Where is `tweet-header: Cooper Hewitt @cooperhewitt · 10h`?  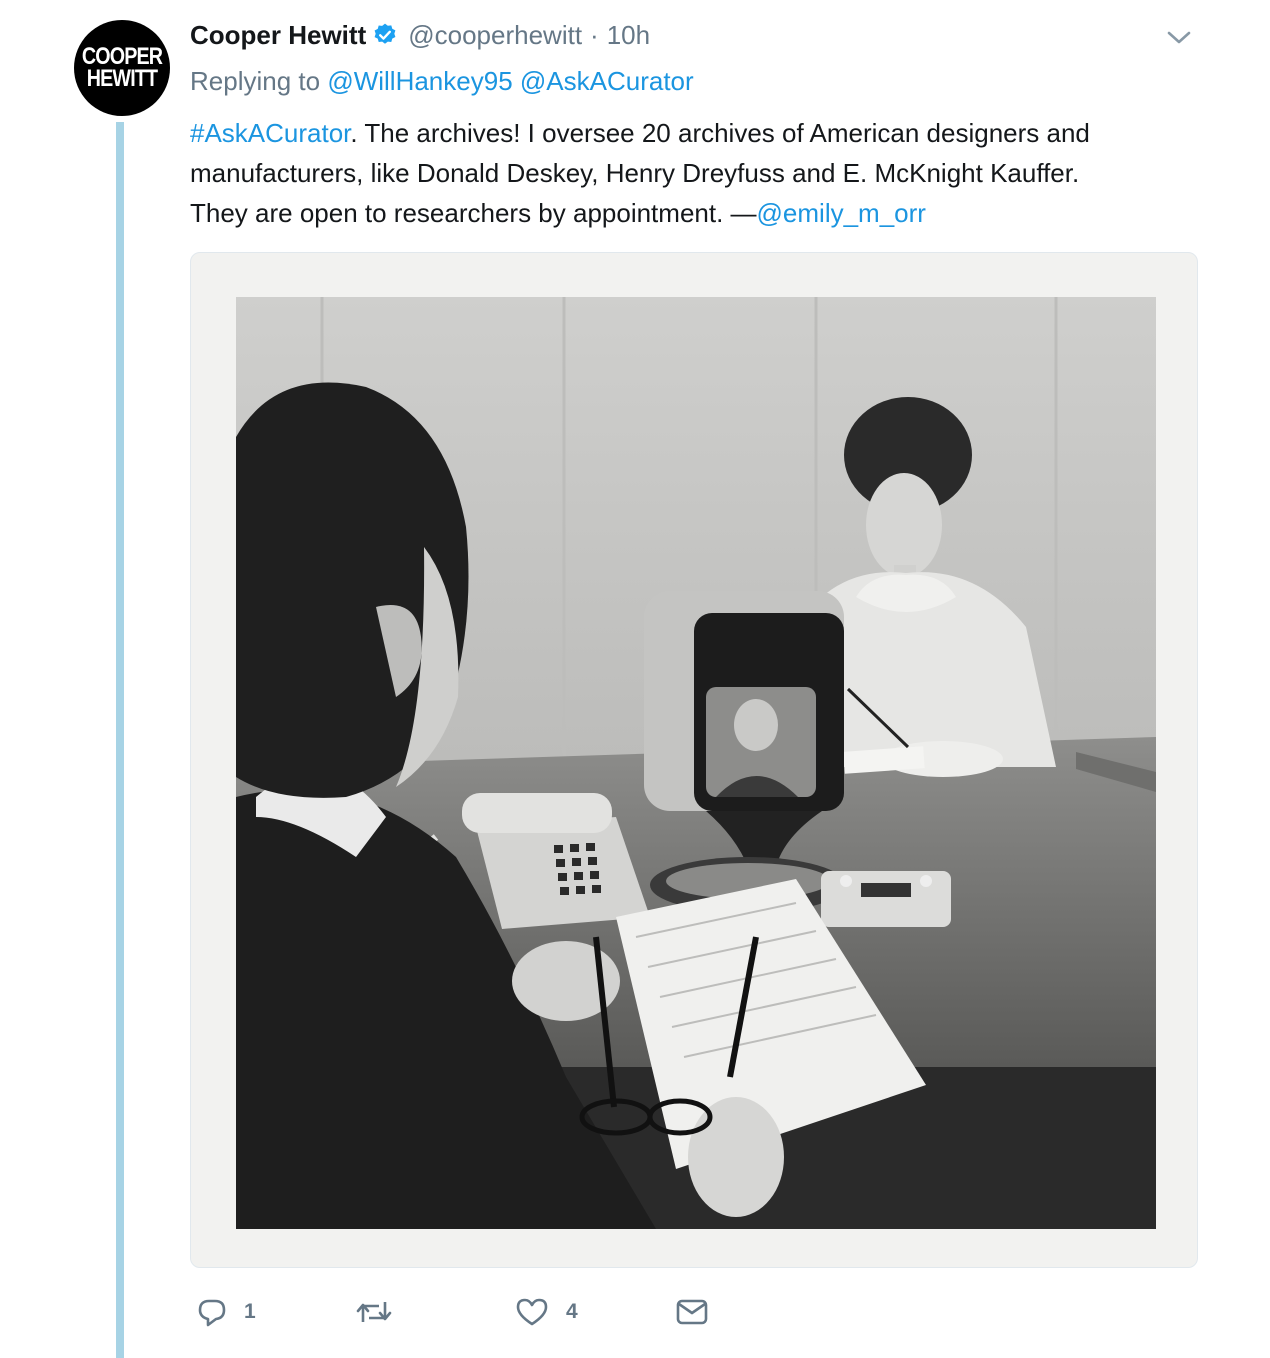 tweet-header: Cooper Hewitt @cooperhewitt · 10h is located at coordinates (420, 35).